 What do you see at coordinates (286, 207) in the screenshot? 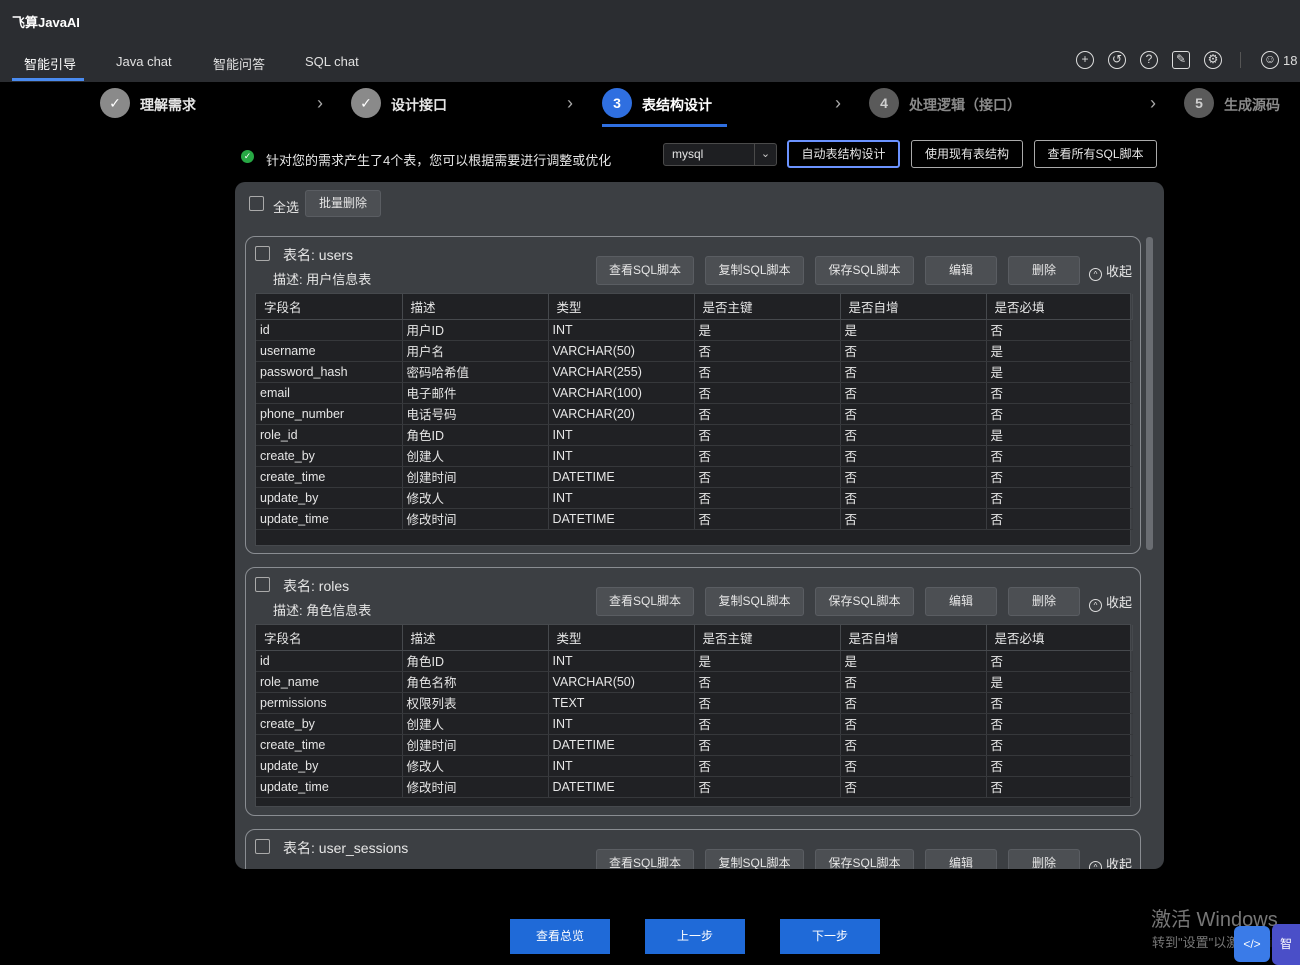
I see `select-all-label: 全选` at bounding box center [286, 207].